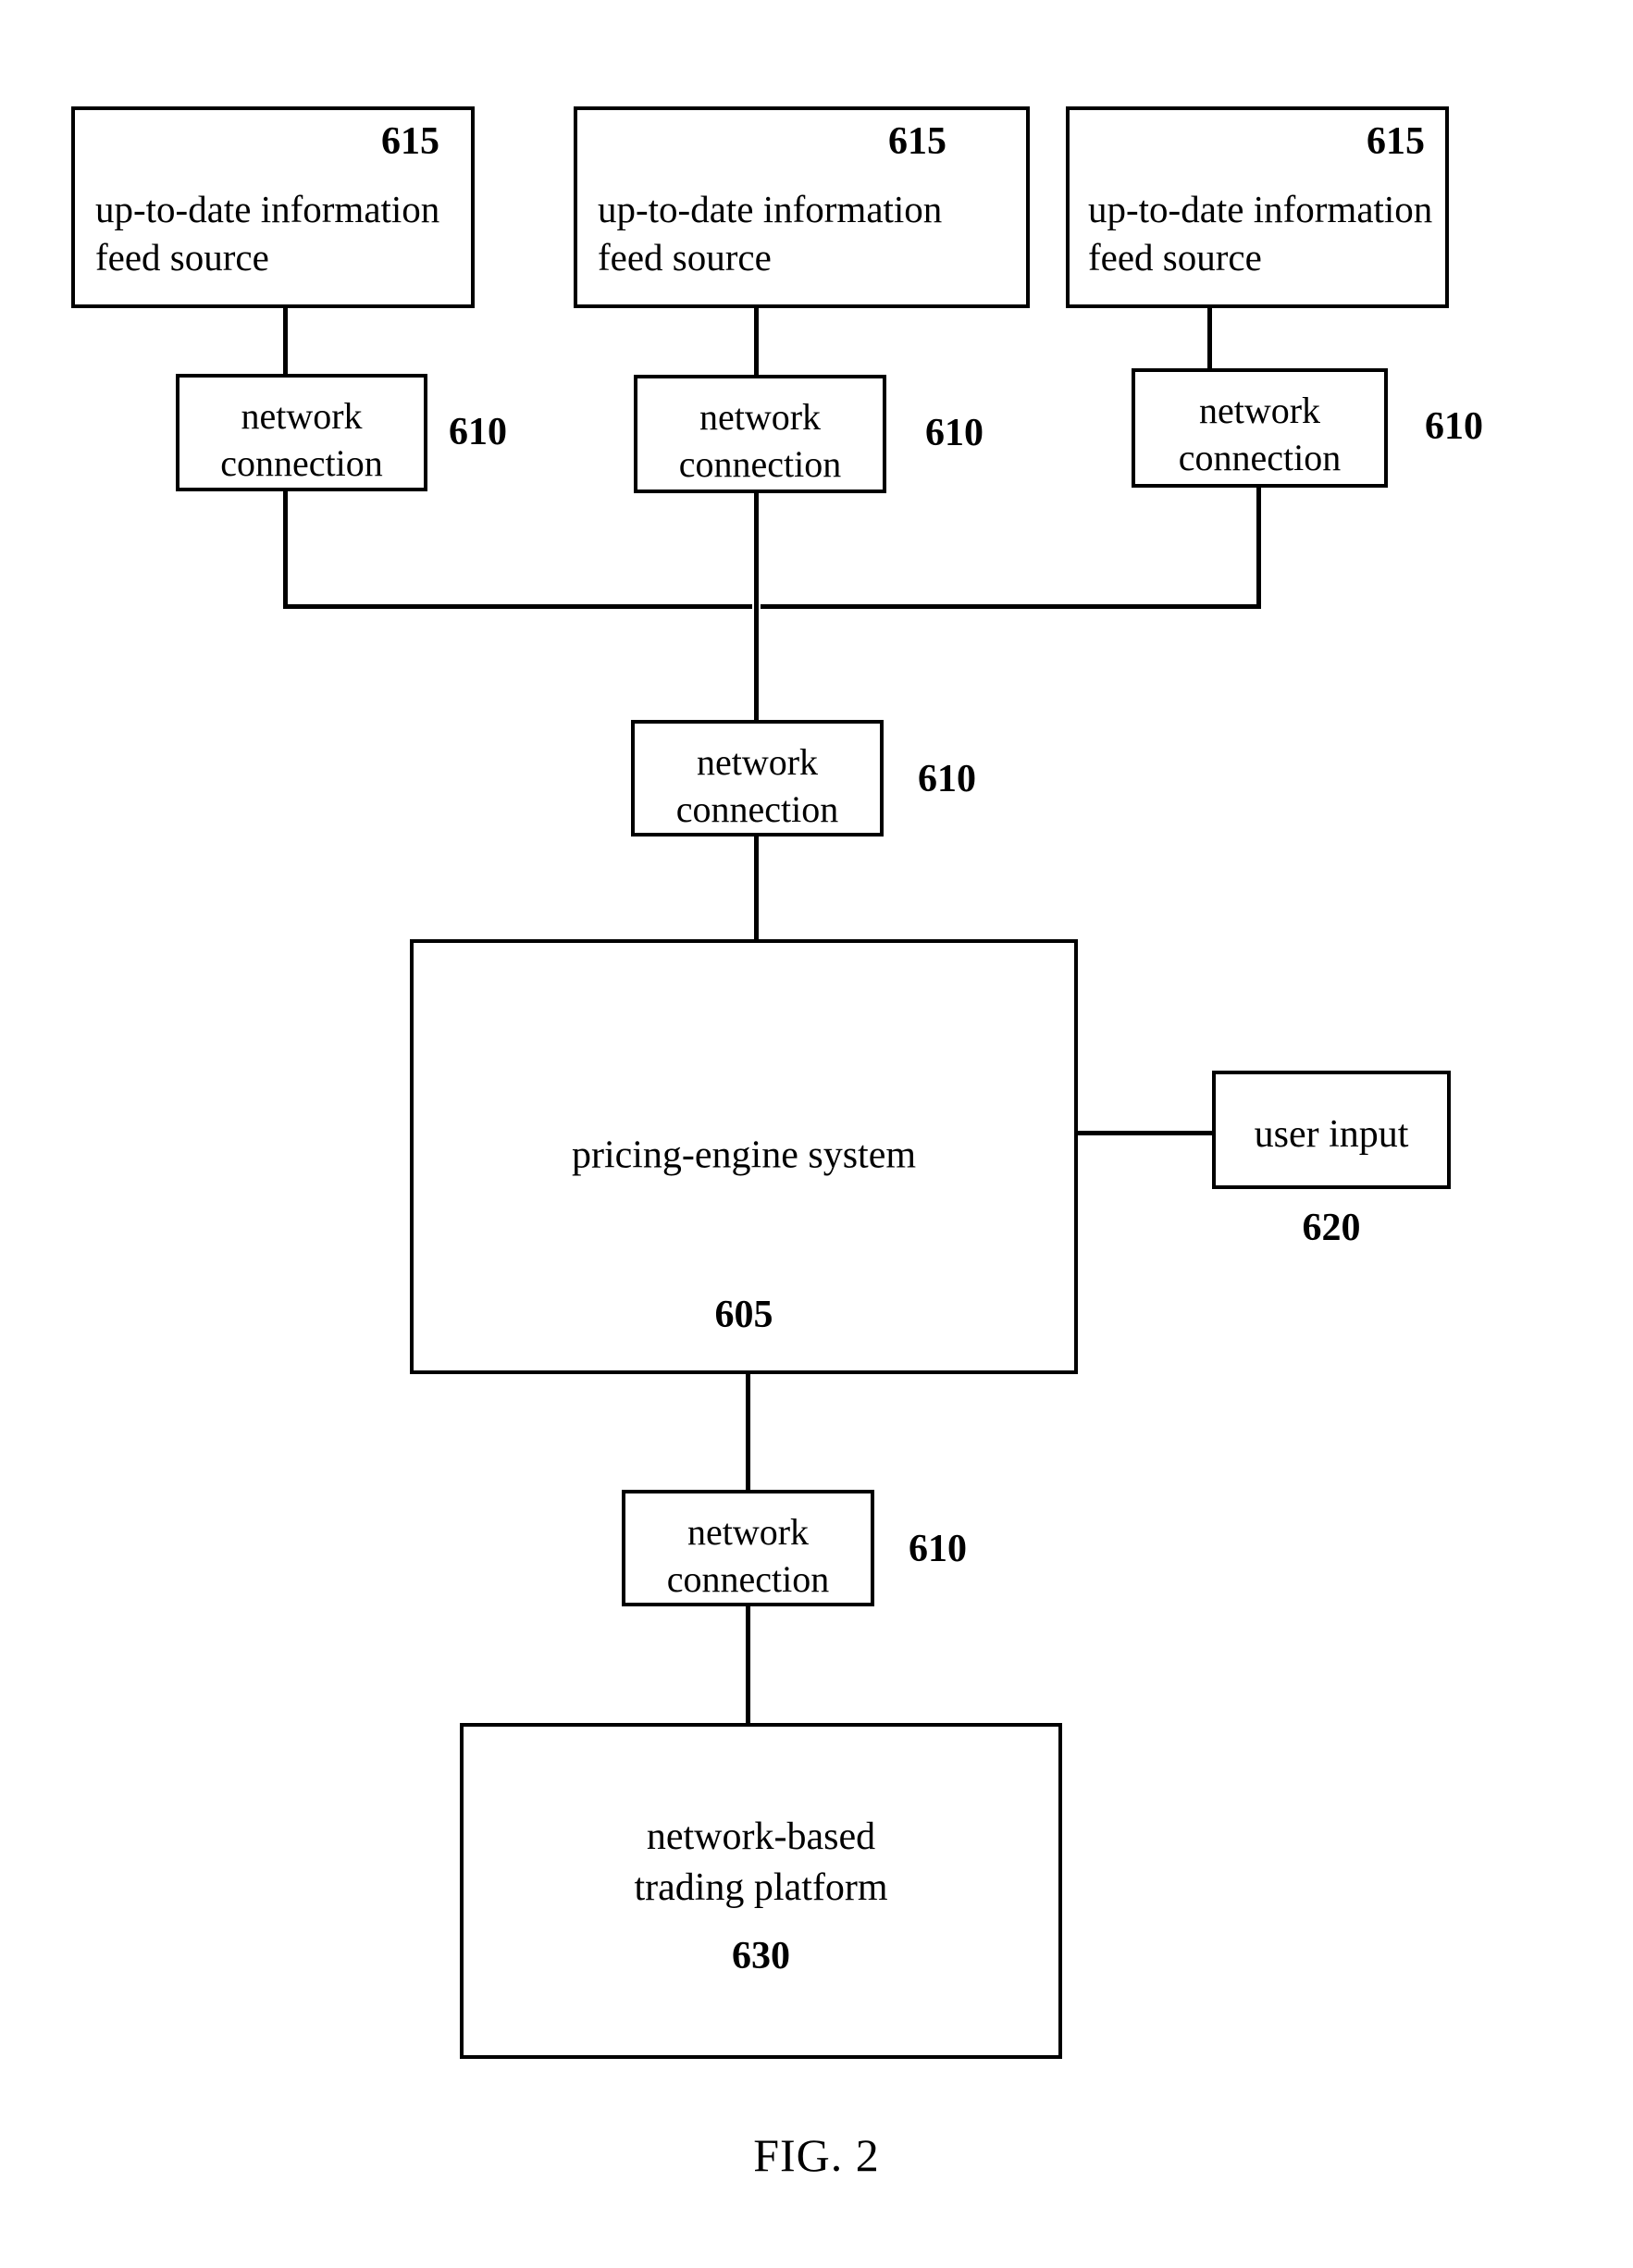 This screenshot has width=1633, height=2268. What do you see at coordinates (748, 1666) in the screenshot?
I see `connector-bottom-net-to-trading-platform` at bounding box center [748, 1666].